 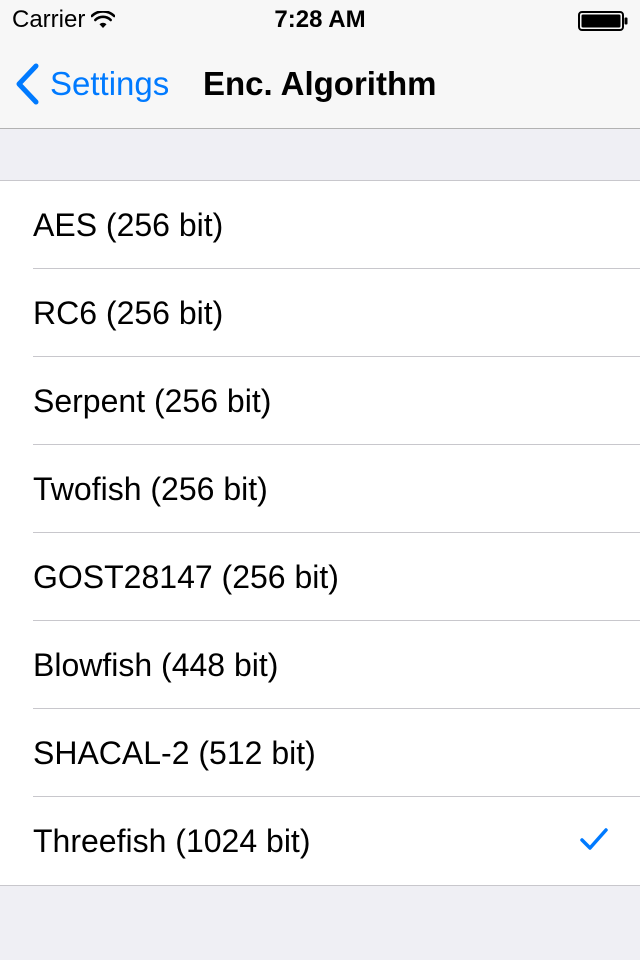 What do you see at coordinates (320, 225) in the screenshot?
I see `list-item: AES (256 bit)` at bounding box center [320, 225].